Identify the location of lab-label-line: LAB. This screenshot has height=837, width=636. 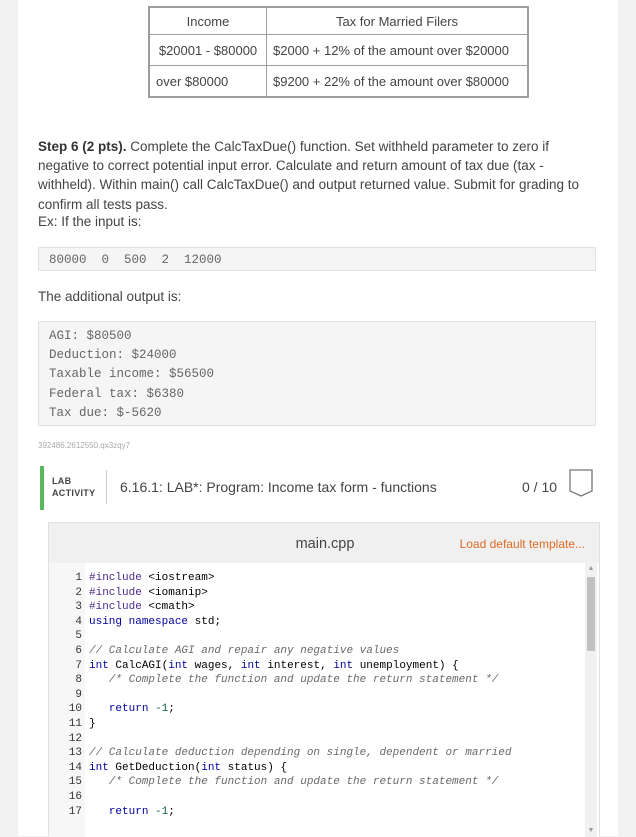
(62, 481).